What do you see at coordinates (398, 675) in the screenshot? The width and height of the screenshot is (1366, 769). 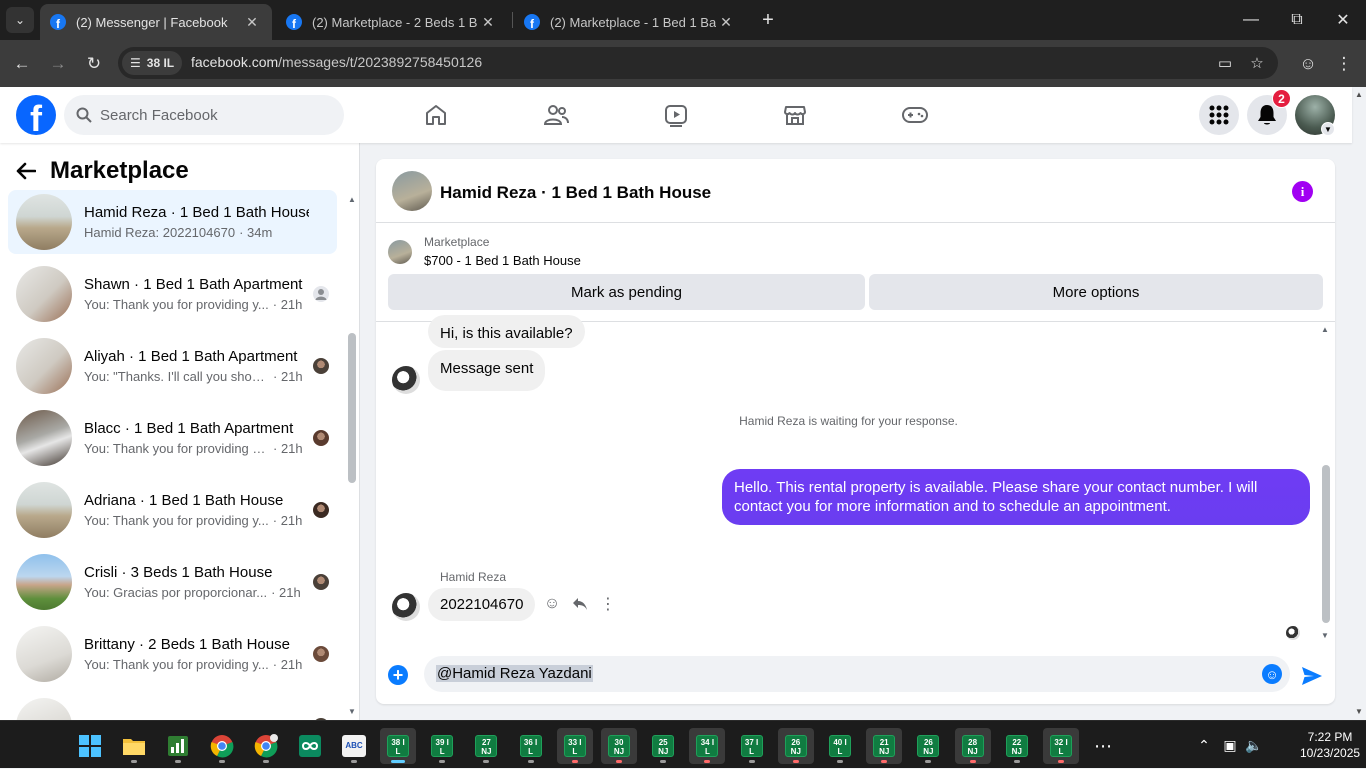 I see `plus-icon: +` at bounding box center [398, 675].